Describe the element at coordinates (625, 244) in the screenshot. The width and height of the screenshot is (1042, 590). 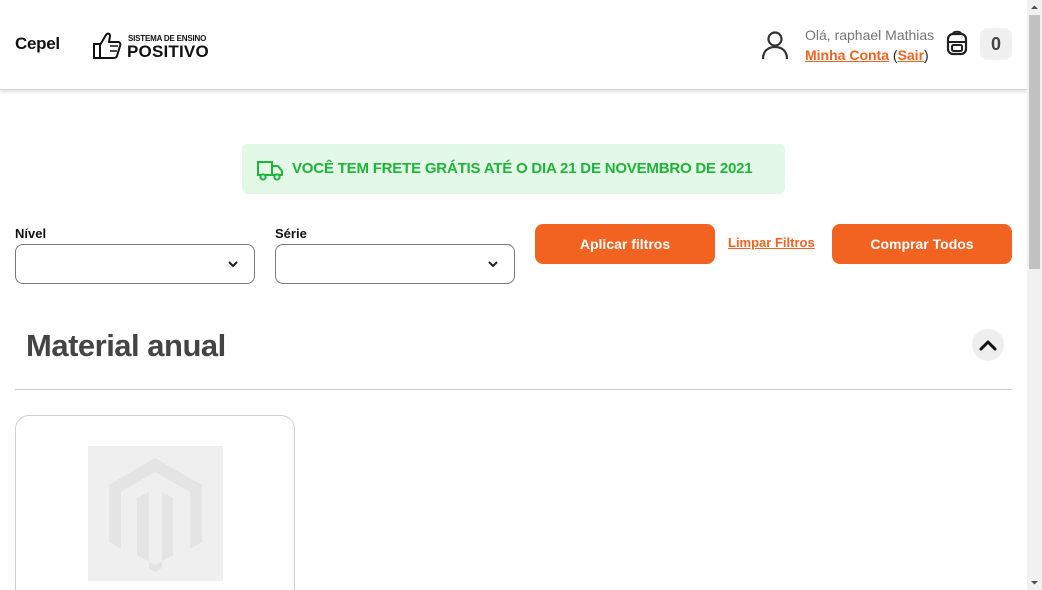
I see `apply-filters-button: Aplicar filtros` at that location.